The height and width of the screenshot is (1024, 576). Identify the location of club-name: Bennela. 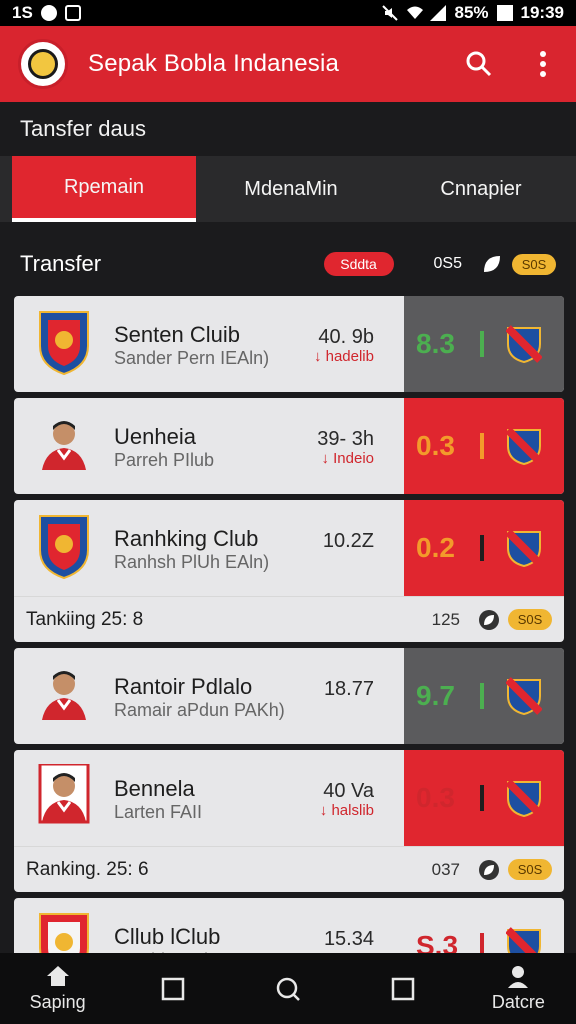
(154, 788).